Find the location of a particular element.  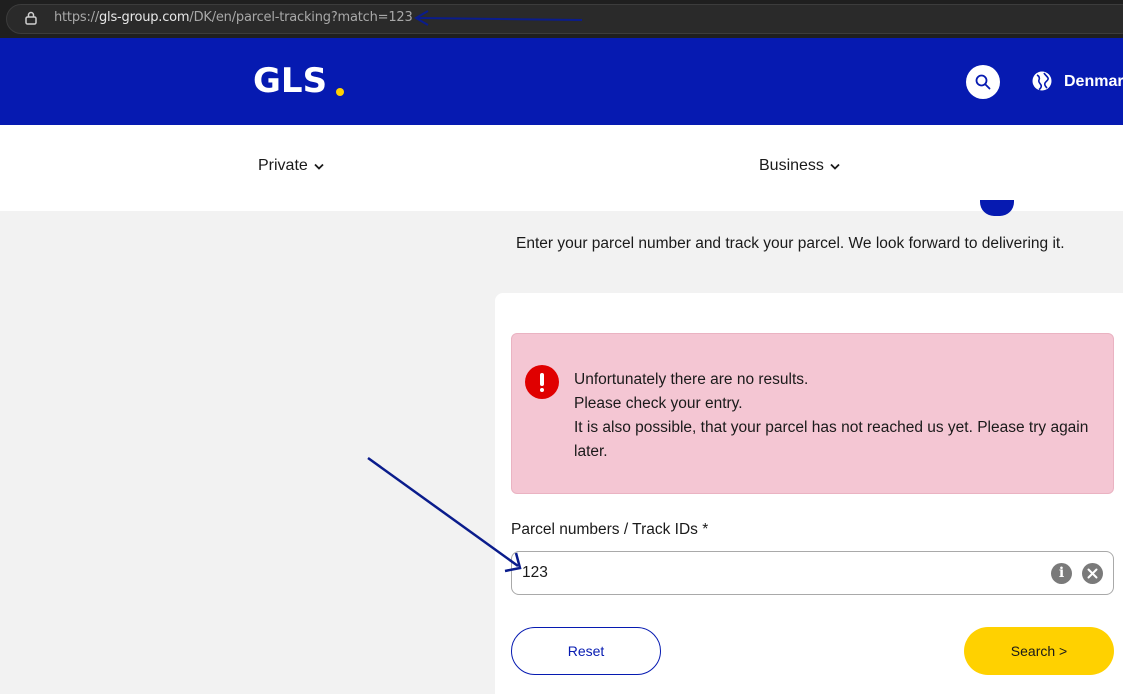

url-path: /DK/en/parcel-tracking?match=123 is located at coordinates (301, 17).